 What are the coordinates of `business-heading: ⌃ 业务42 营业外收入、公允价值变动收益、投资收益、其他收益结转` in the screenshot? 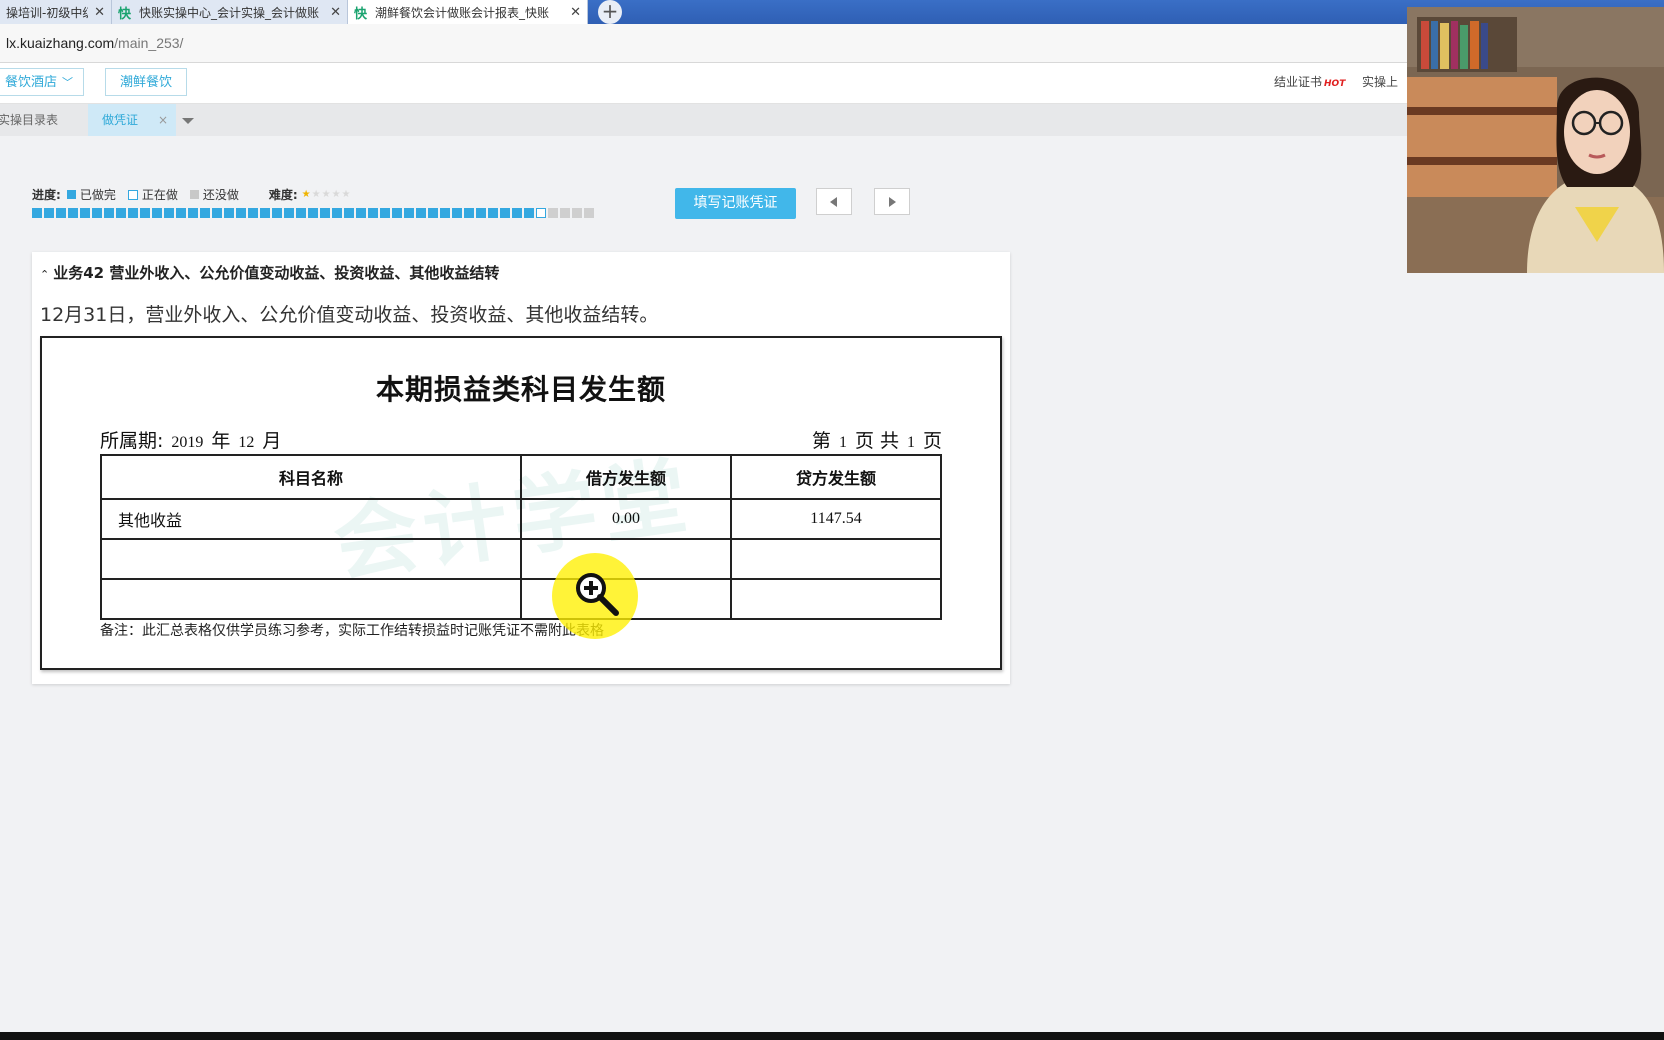 It's located at (269, 272).